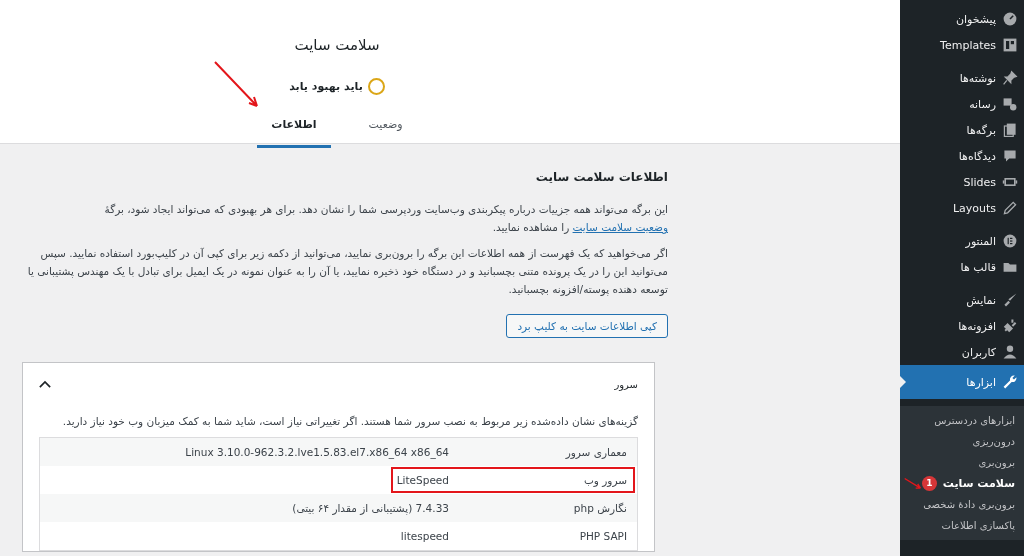 The image size is (1024, 556). Describe the element at coordinates (962, 208) in the screenshot. I see `sidebar-item: Layouts` at that location.